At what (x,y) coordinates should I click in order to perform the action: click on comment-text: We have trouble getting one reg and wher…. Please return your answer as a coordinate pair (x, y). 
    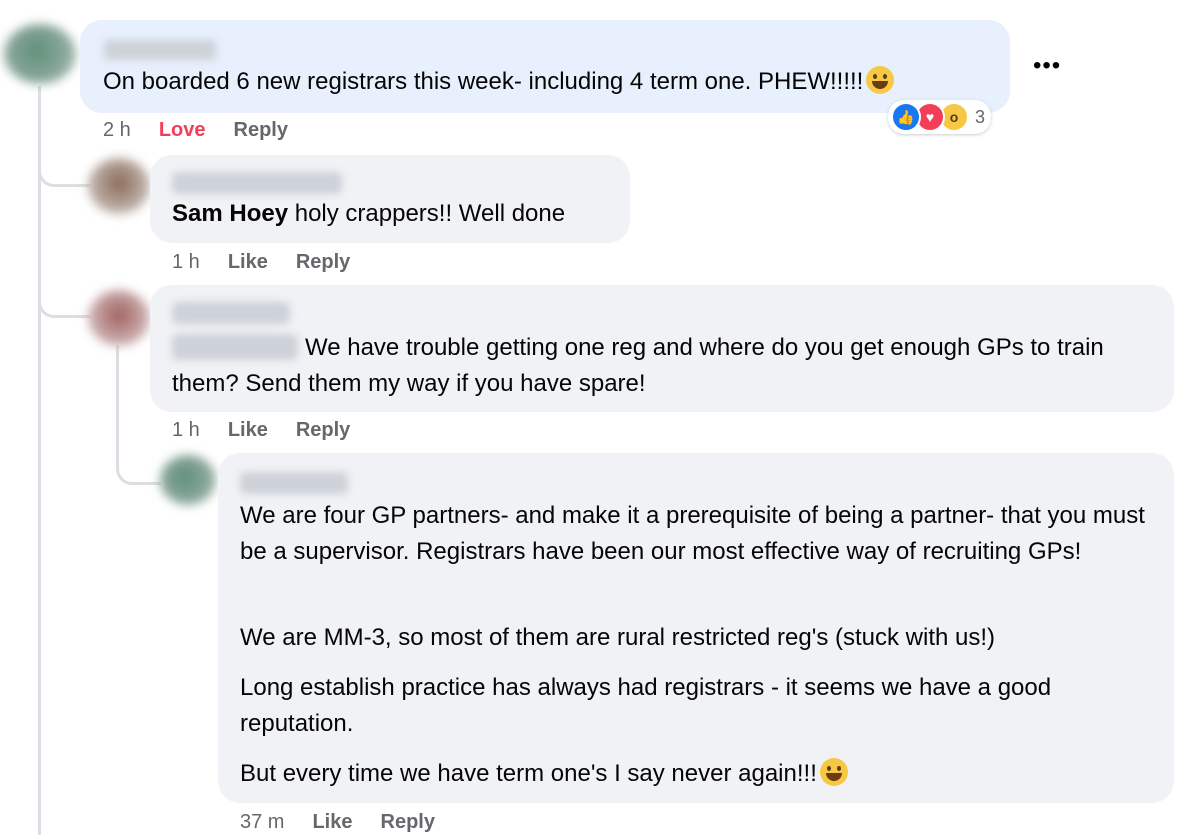
    Looking at the image, I should click on (669, 366).